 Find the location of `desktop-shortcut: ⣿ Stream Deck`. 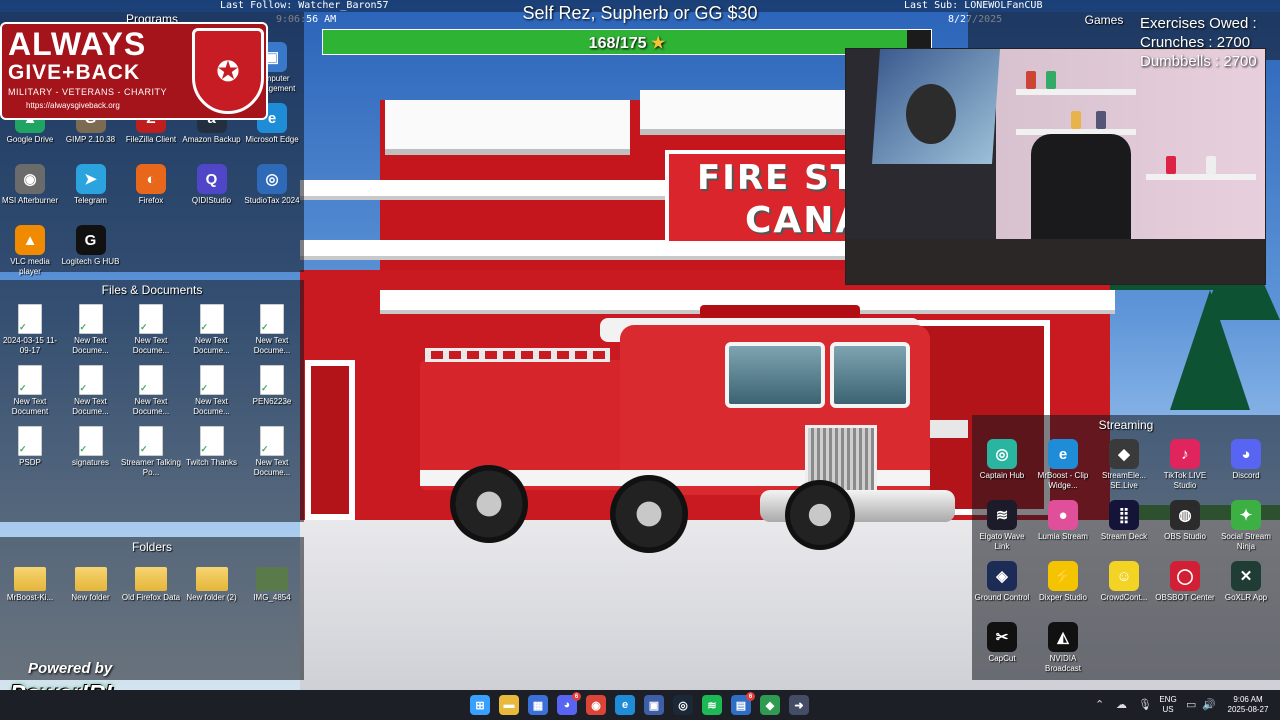

desktop-shortcut: ⣿ Stream Deck is located at coordinates (1124, 521).